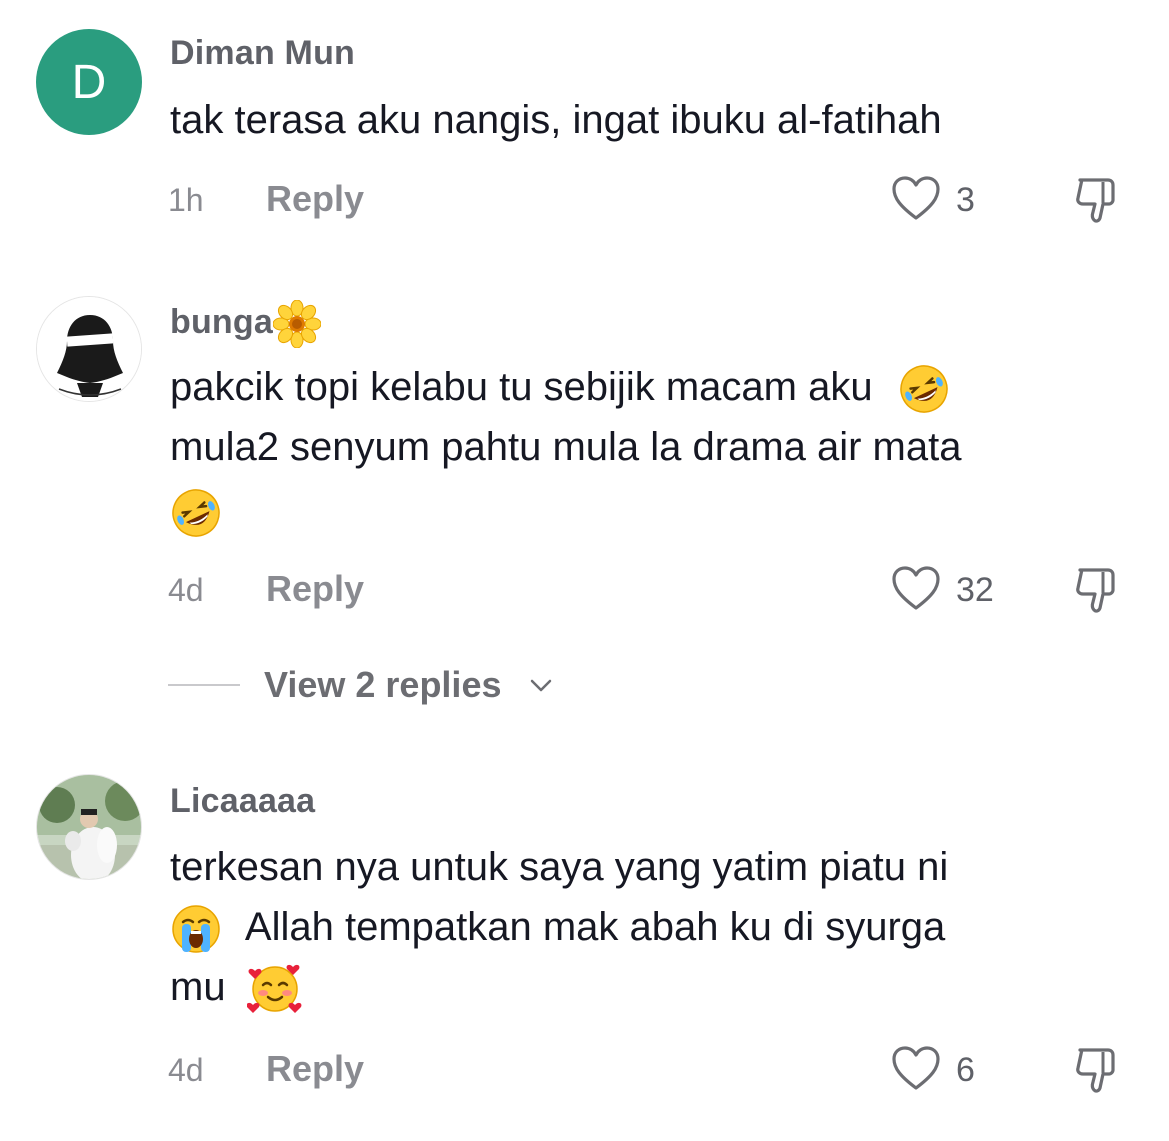 Image resolution: width=1169 pixels, height=1141 pixels. I want to click on like-count: 32, so click(975, 590).